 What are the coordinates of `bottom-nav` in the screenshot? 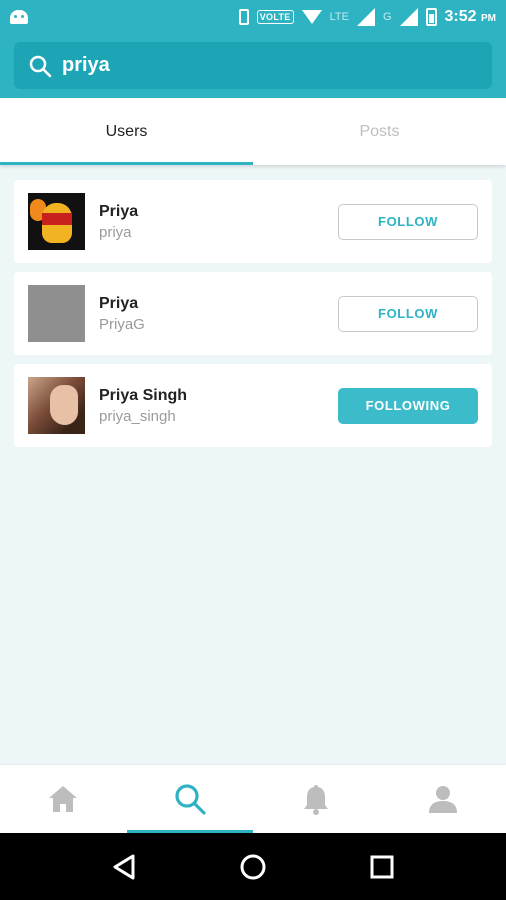 It's located at (253, 799).